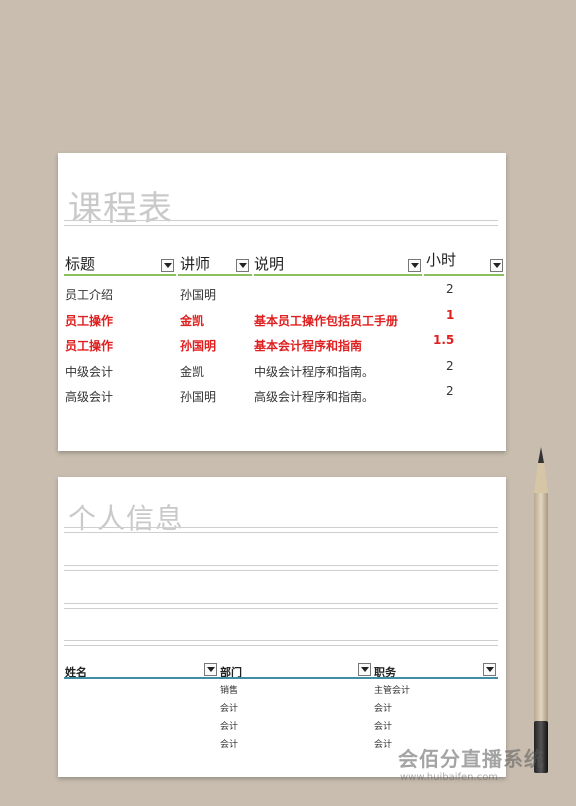  What do you see at coordinates (281, 678) in the screenshot?
I see `header-underline` at bounding box center [281, 678].